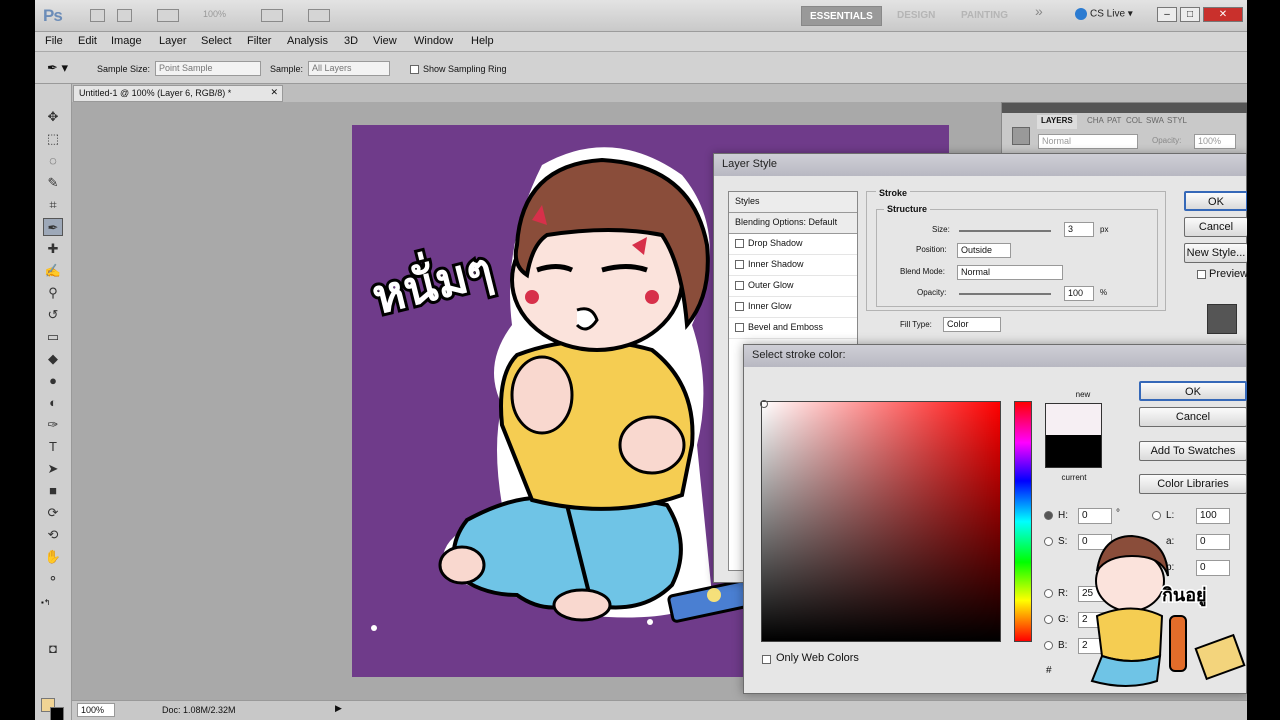  I want to click on arrange-documents-icon, so click(272, 15).